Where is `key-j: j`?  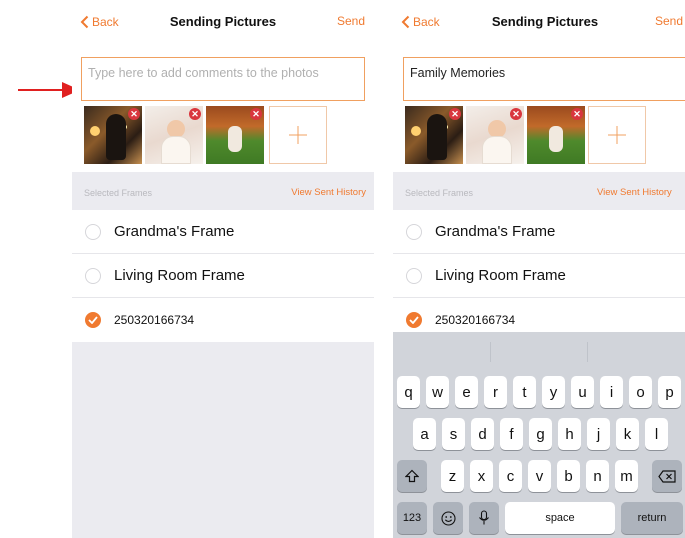
key-j: j is located at coordinates (598, 434).